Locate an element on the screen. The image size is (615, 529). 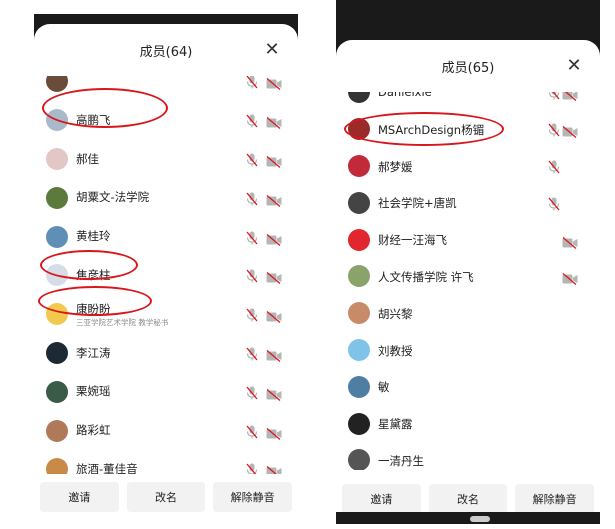
member-row: 胡兴黎 is located at coordinates (468, 314).